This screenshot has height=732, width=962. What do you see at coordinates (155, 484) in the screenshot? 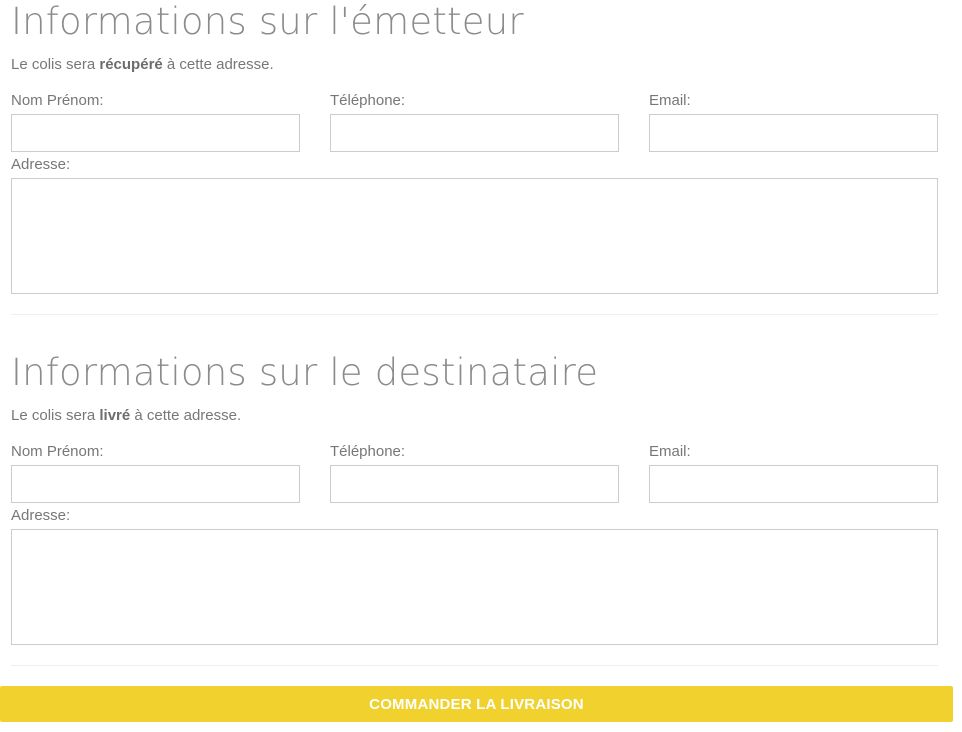
I see `recipient-name-field` at bounding box center [155, 484].